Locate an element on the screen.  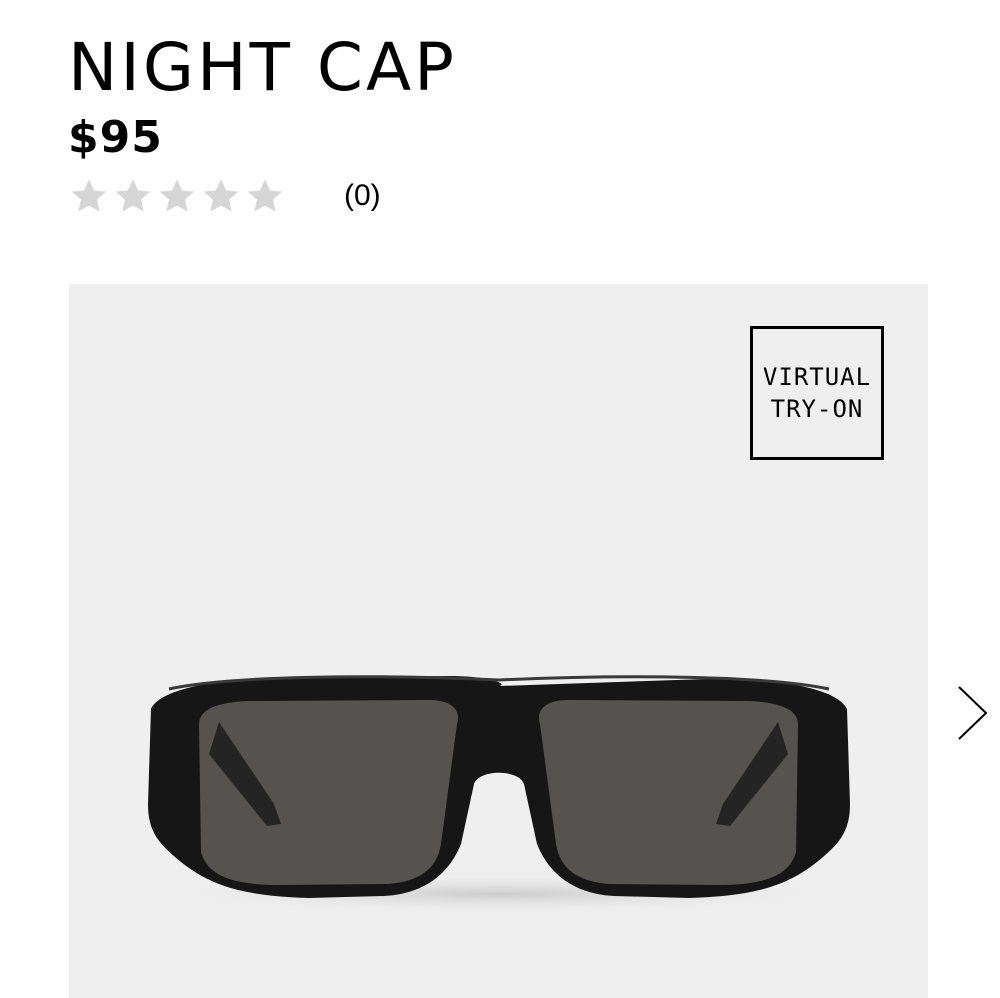
product-rating: (0) is located at coordinates (224, 196).